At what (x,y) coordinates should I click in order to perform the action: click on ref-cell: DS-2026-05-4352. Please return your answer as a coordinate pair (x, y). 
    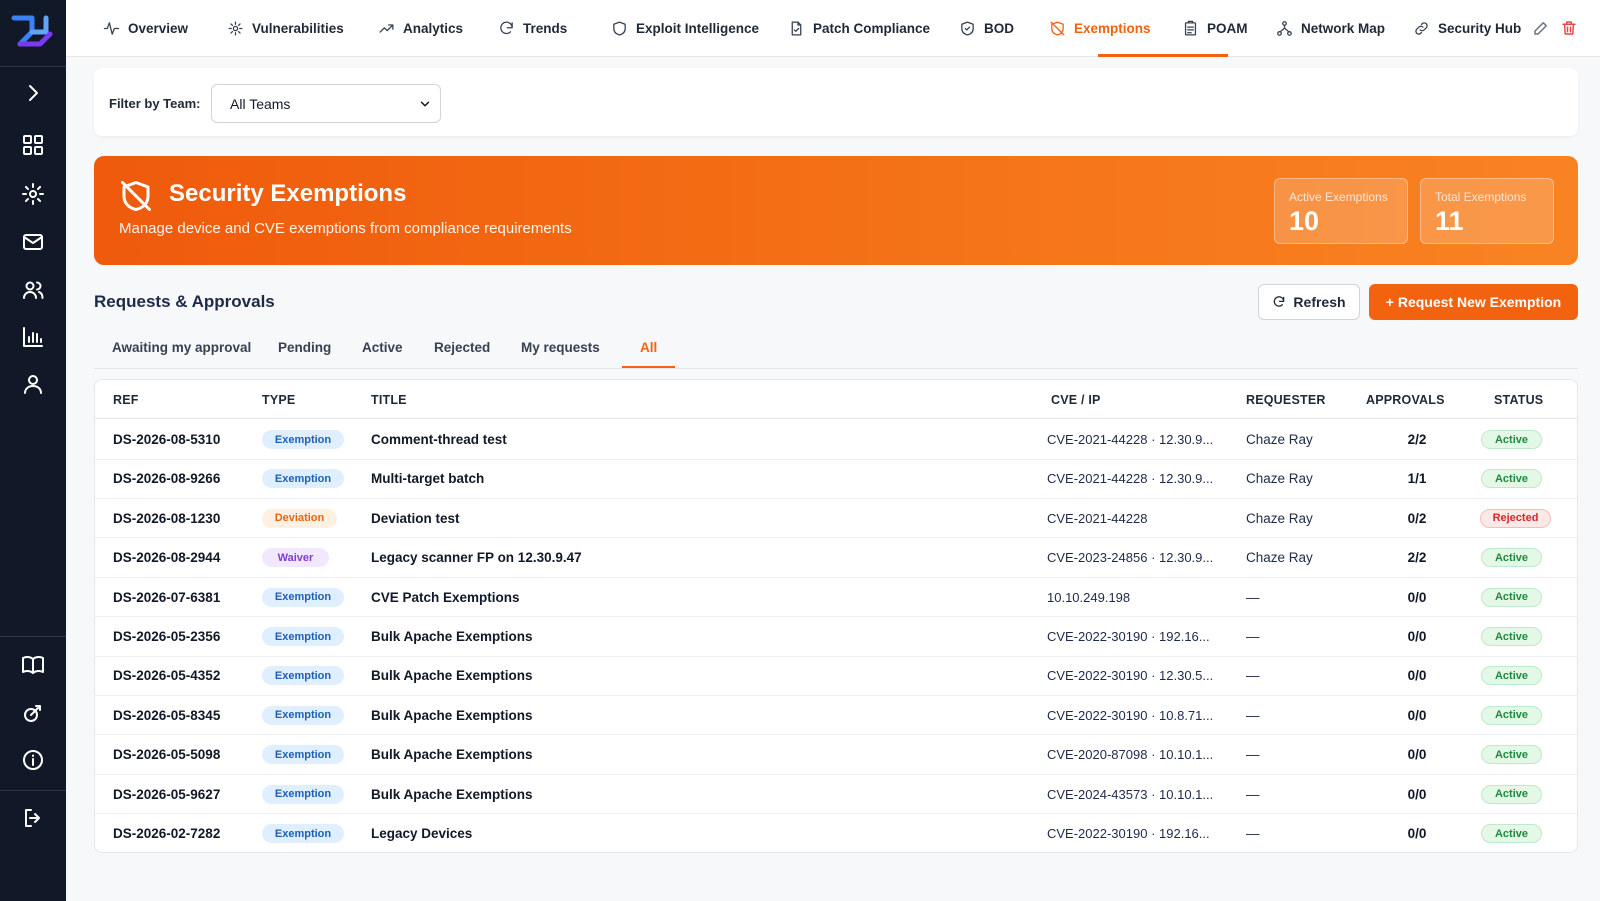
    Looking at the image, I should click on (166, 675).